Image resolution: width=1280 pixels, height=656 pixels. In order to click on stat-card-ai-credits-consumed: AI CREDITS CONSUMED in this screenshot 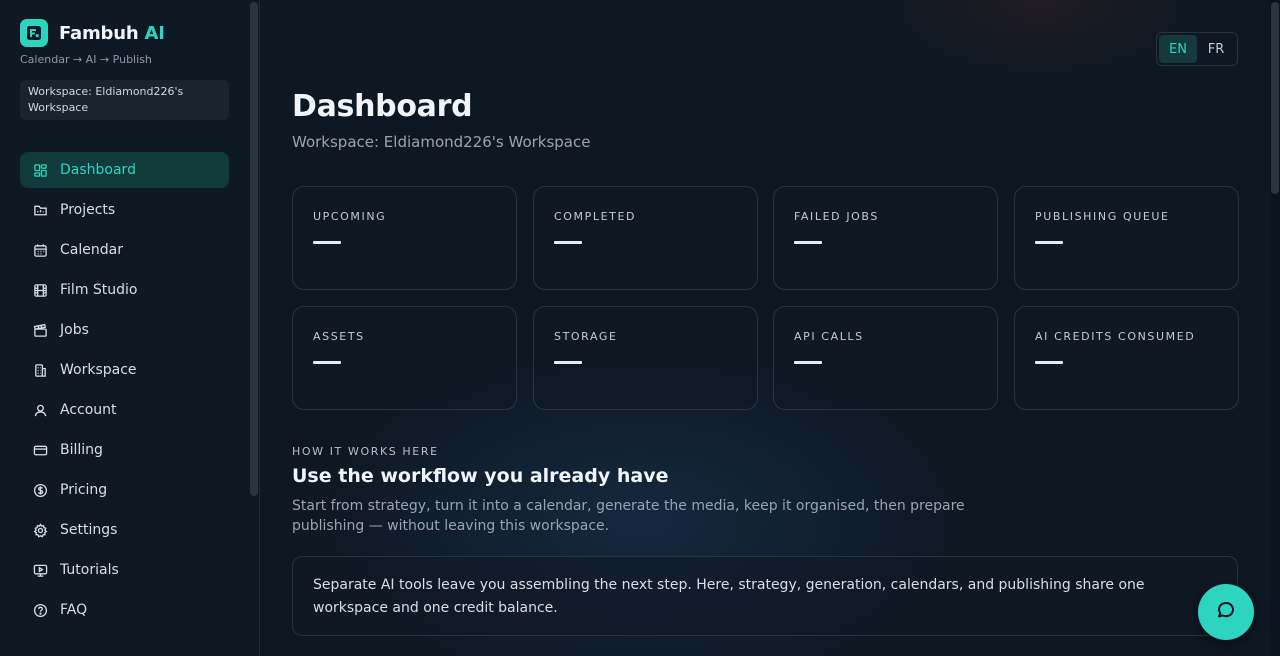, I will do `click(1126, 358)`.